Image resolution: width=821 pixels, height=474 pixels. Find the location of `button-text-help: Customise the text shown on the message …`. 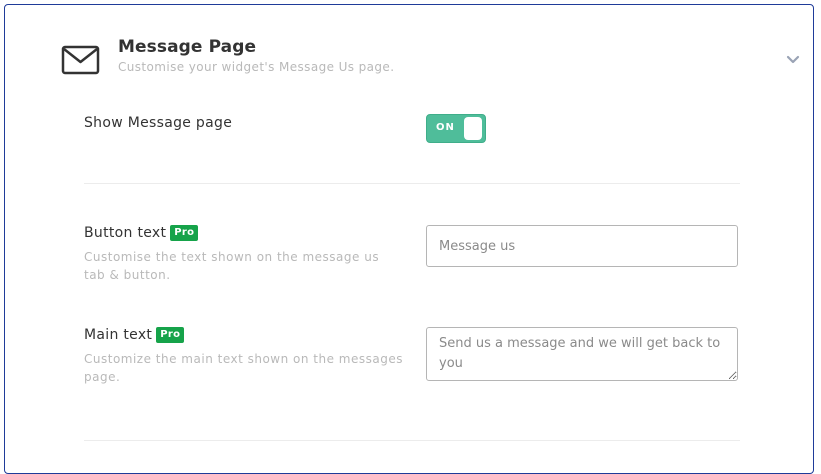

button-text-help: Customise the text shown on the message … is located at coordinates (232, 266).